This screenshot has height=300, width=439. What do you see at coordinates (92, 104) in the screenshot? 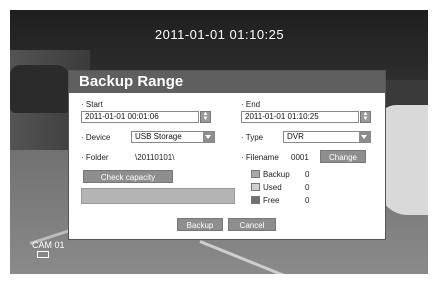
I see `start-label: · Start` at bounding box center [92, 104].